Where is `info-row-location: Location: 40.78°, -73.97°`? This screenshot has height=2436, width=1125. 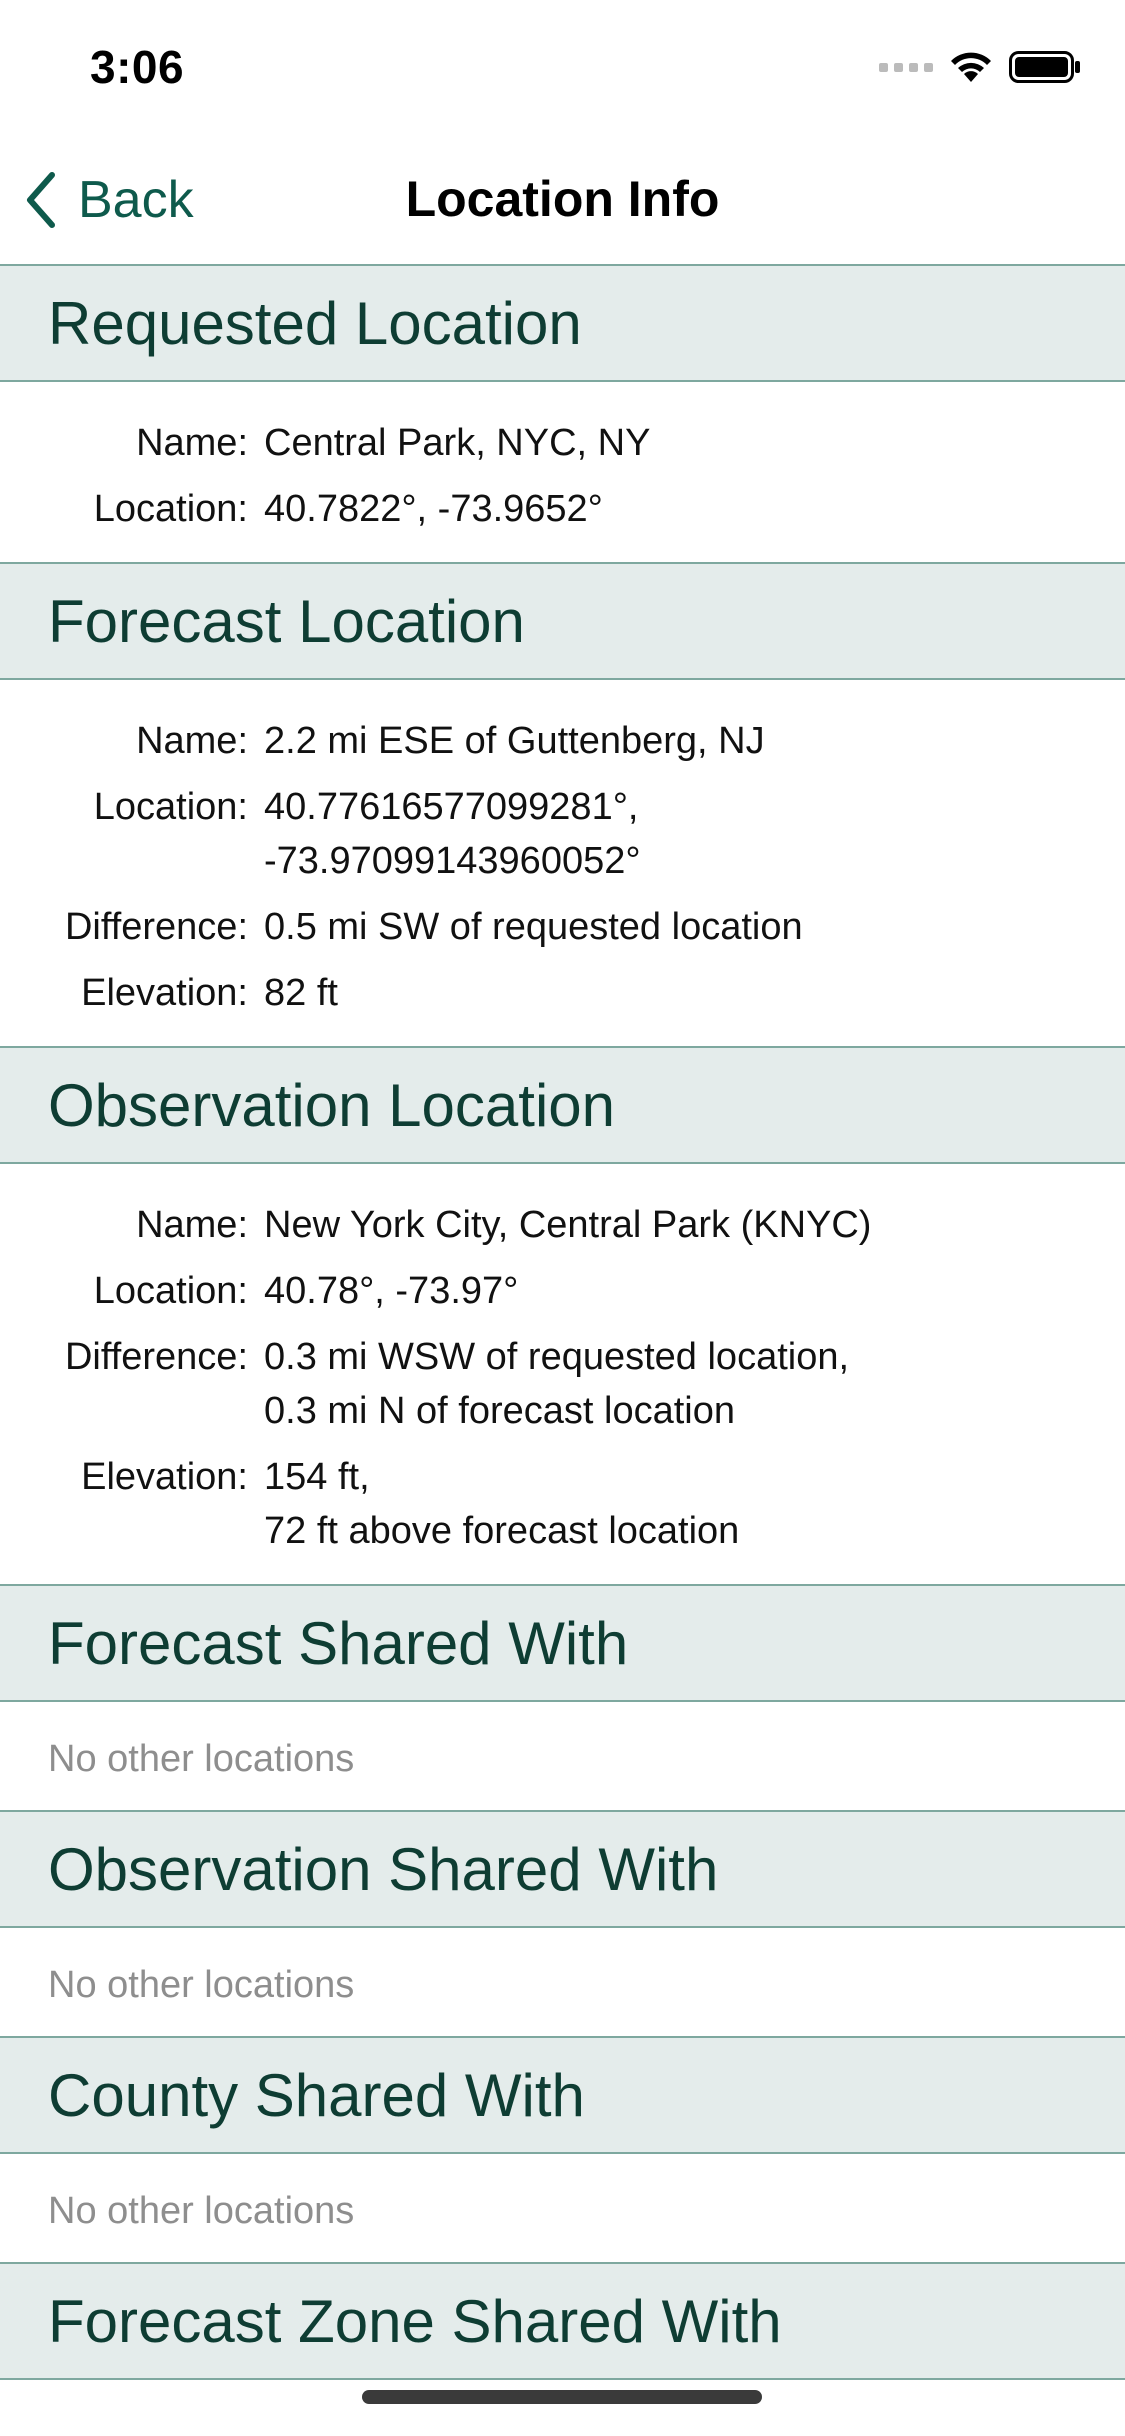
info-row-location: Location: 40.78°, -73.97° is located at coordinates (562, 1291).